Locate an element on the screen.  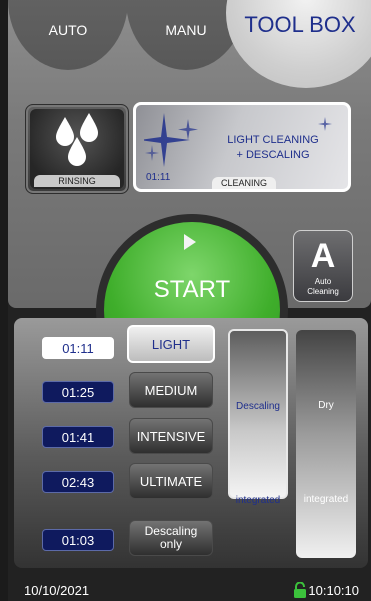
program-time-ultimate: 02:43 is located at coordinates (78, 482).